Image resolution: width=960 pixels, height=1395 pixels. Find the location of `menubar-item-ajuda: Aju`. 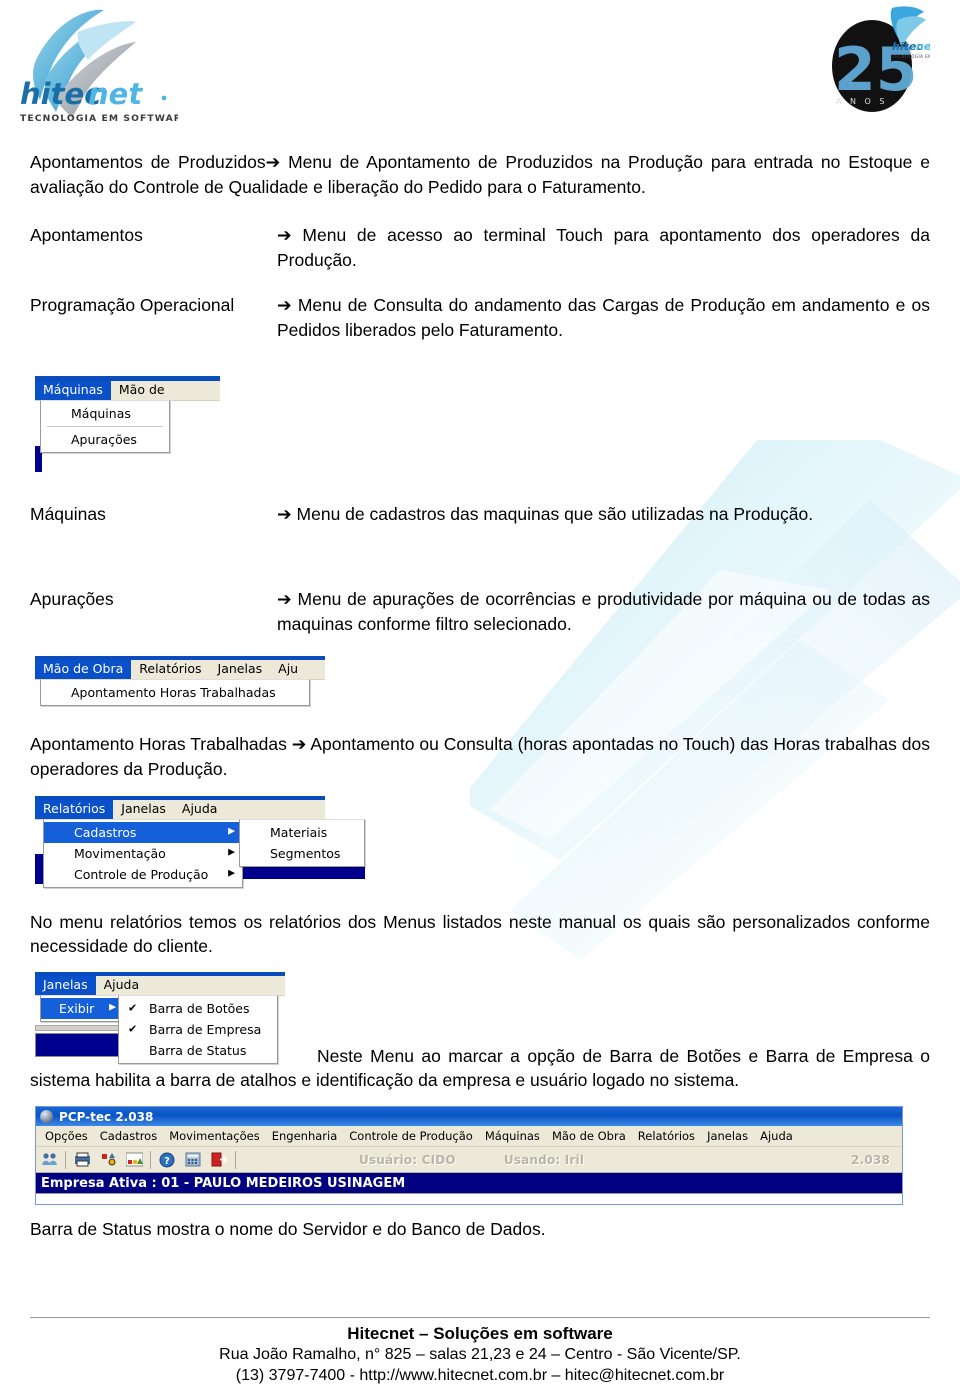

menubar-item-ajuda: Aju is located at coordinates (288, 669).